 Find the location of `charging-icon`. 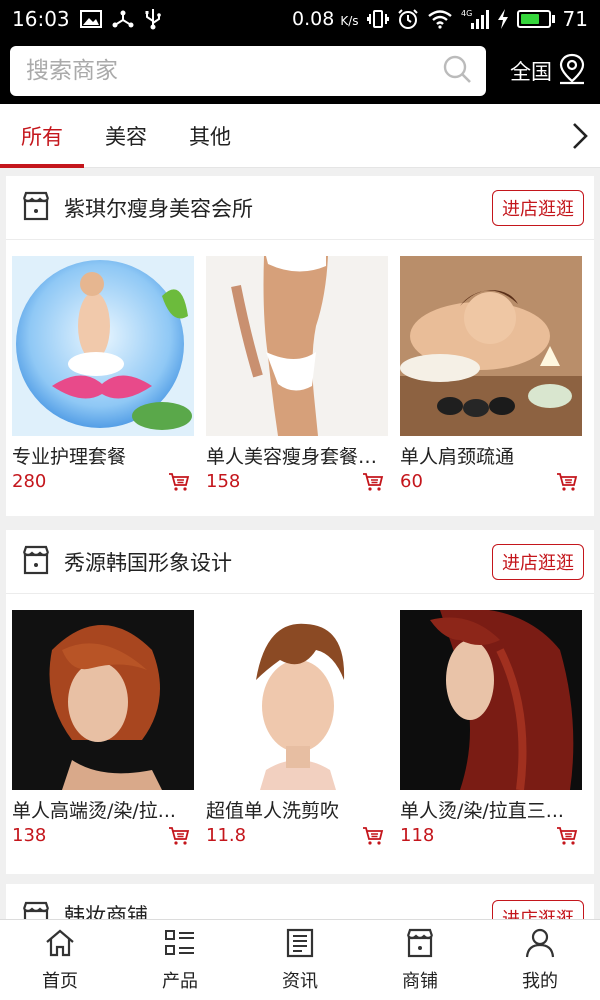

charging-icon is located at coordinates (503, 19).